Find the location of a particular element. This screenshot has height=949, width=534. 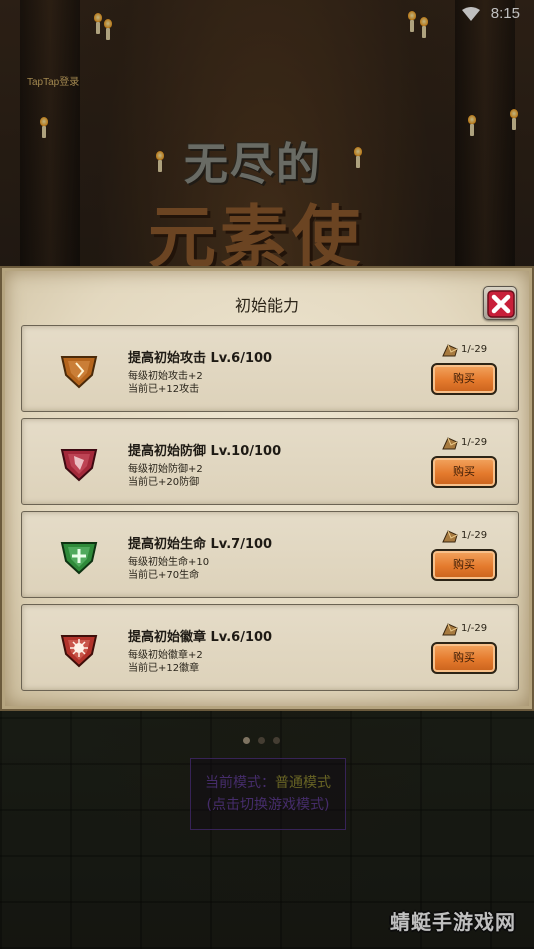

ability-title: 提高初始攻击 Lv.6/100 is located at coordinates (200, 358).